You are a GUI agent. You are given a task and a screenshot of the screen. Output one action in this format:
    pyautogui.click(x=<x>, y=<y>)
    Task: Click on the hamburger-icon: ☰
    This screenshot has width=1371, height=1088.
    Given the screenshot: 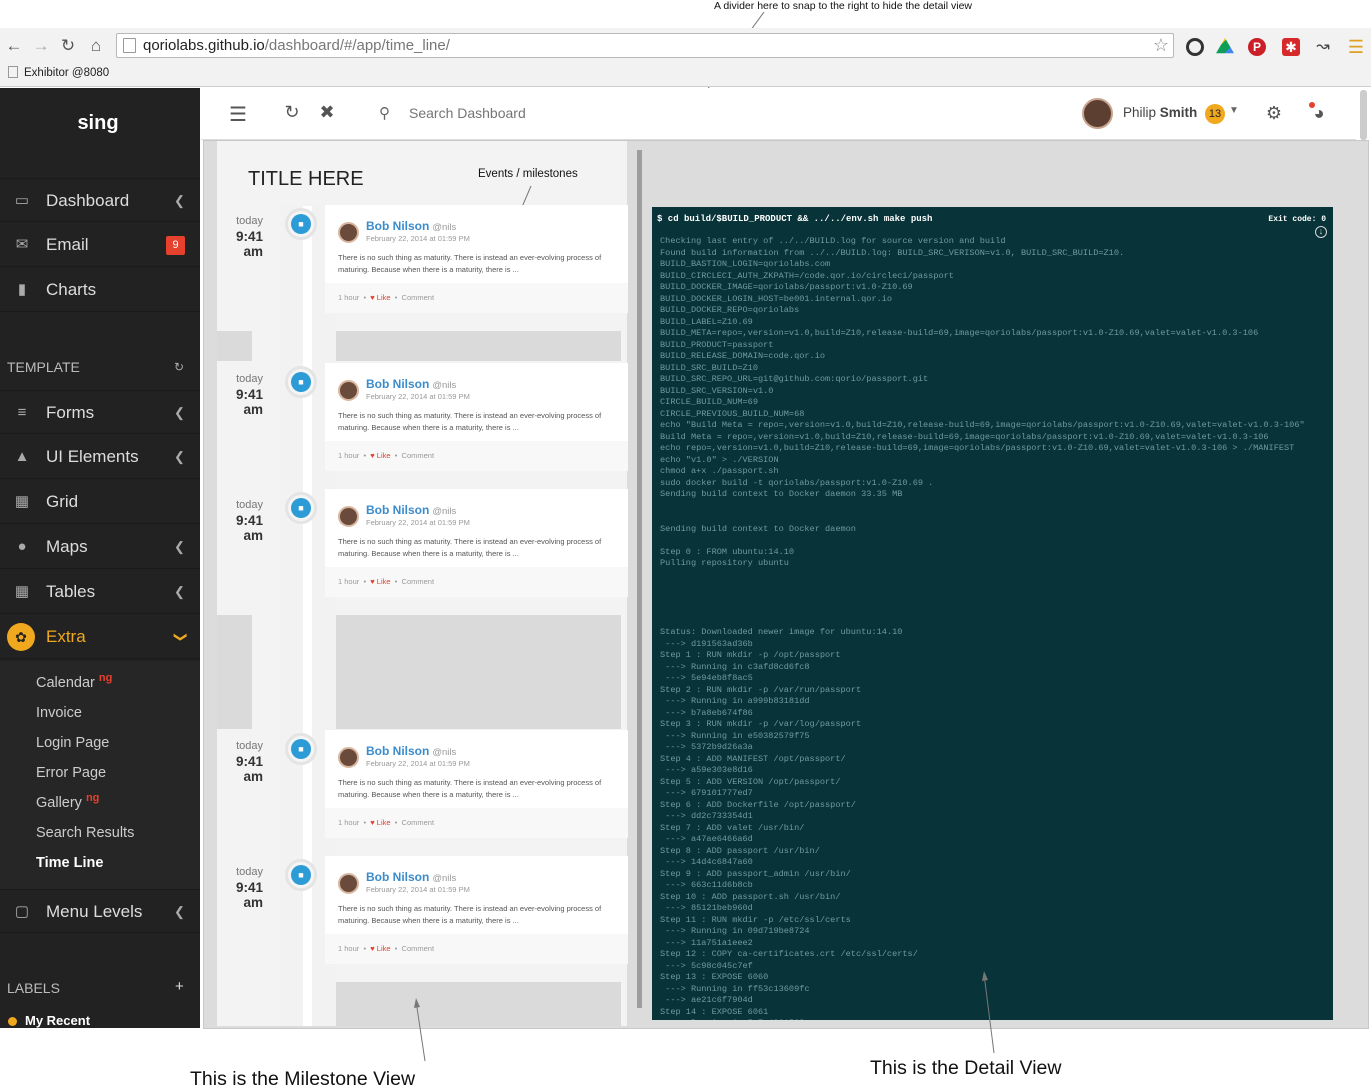 What is the action you would take?
    pyautogui.click(x=238, y=114)
    